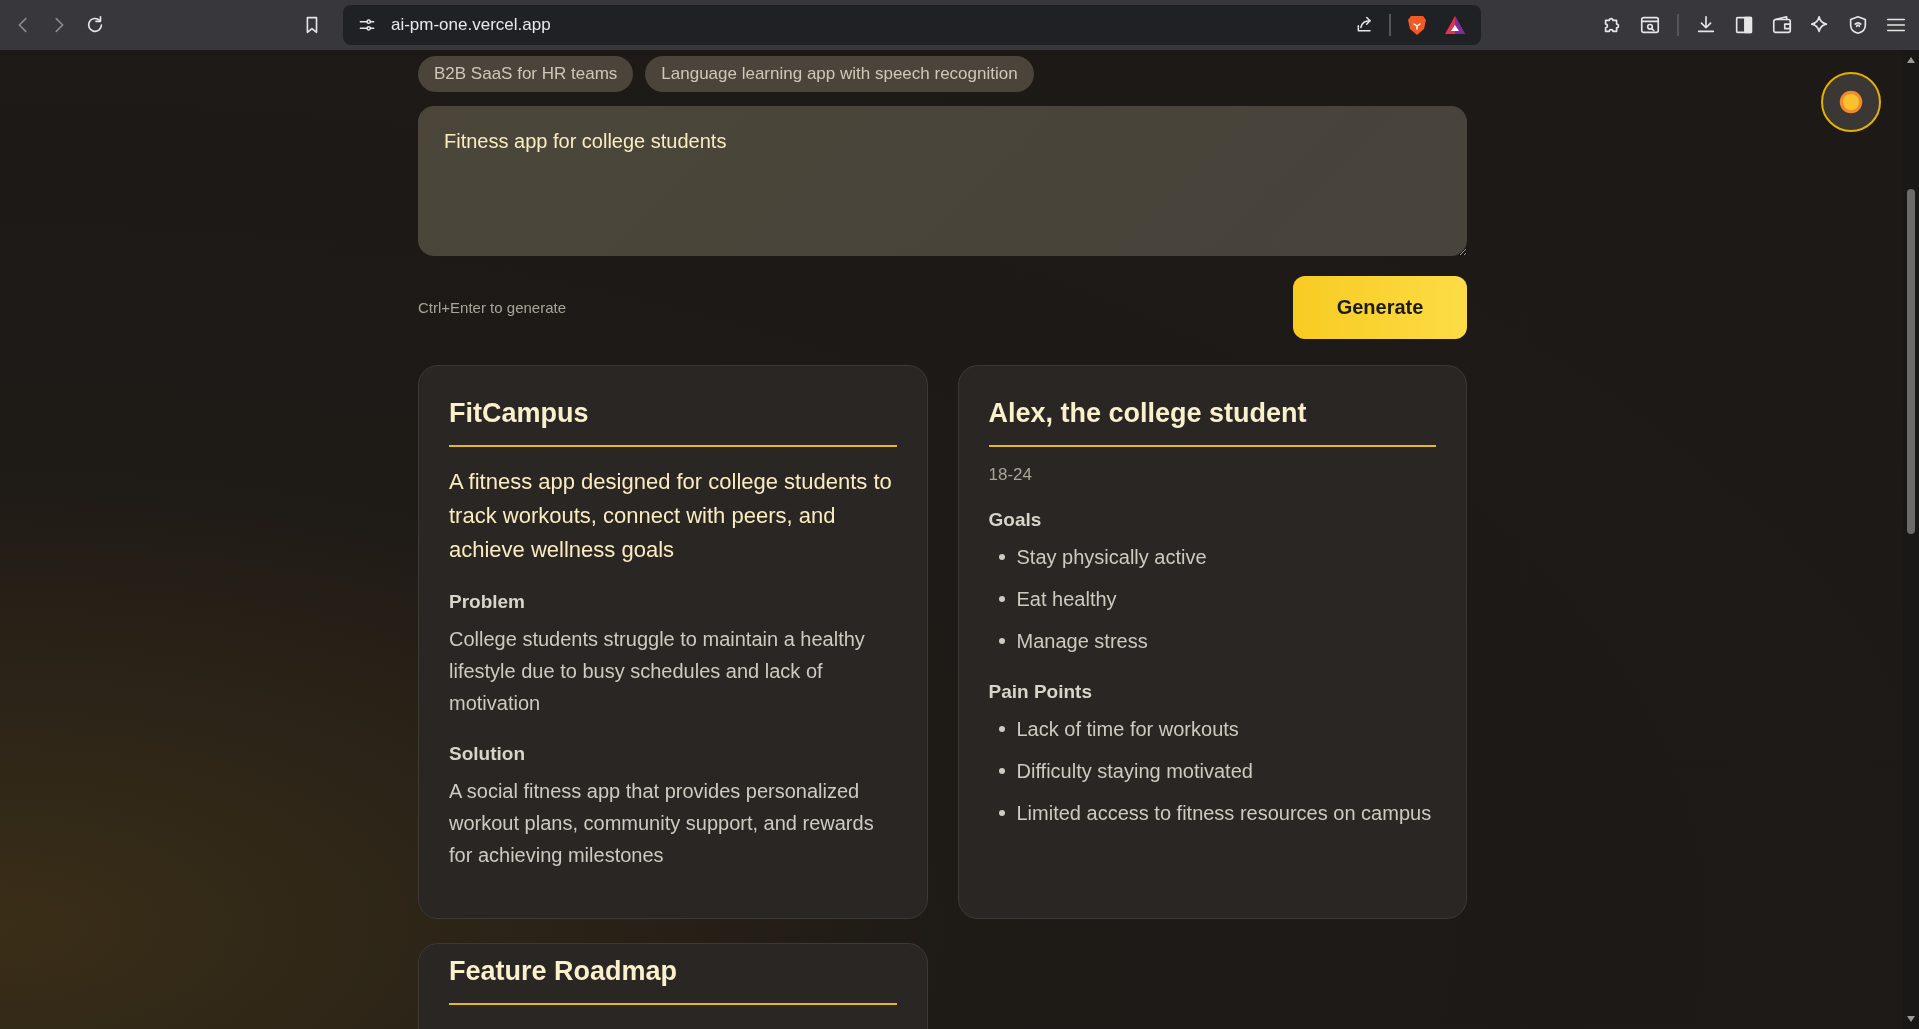  I want to click on scroll-down-icon, so click(1911, 1019).